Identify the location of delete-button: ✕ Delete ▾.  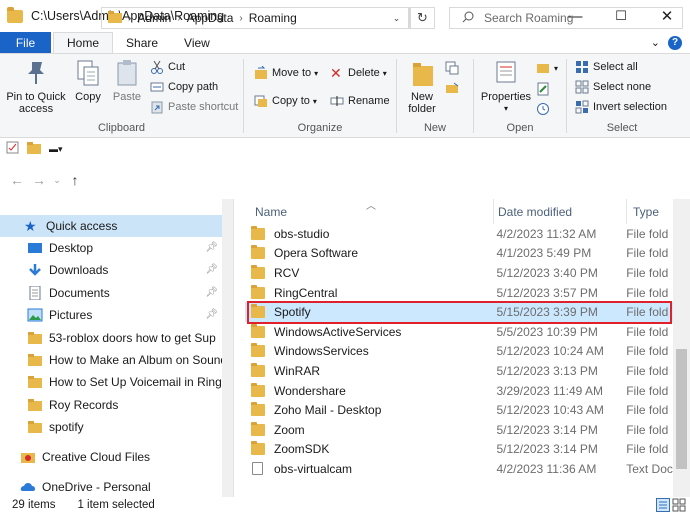
(358, 73).